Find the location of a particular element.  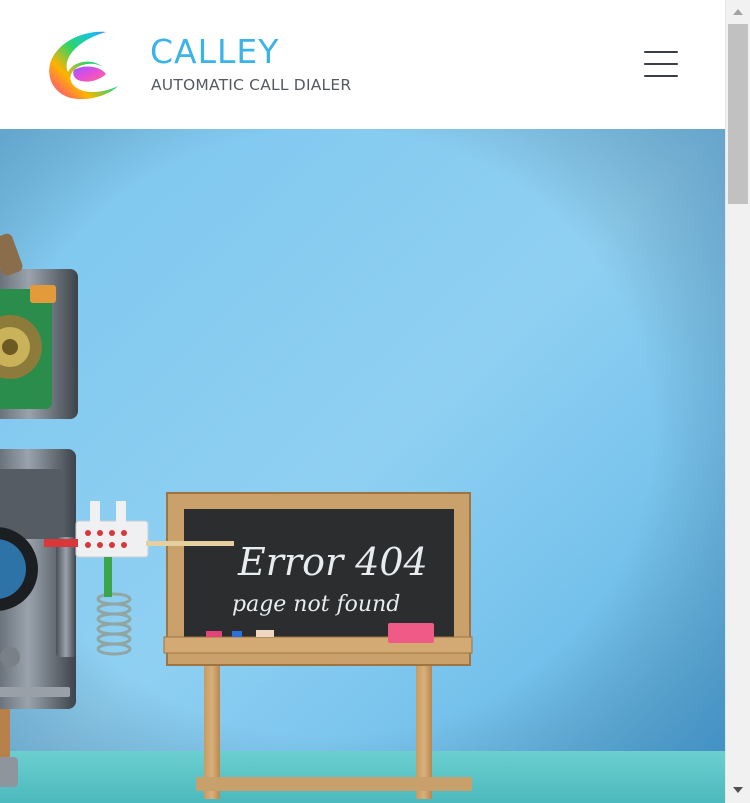

scroll-down-arrow-icon is located at coordinates (738, 790).